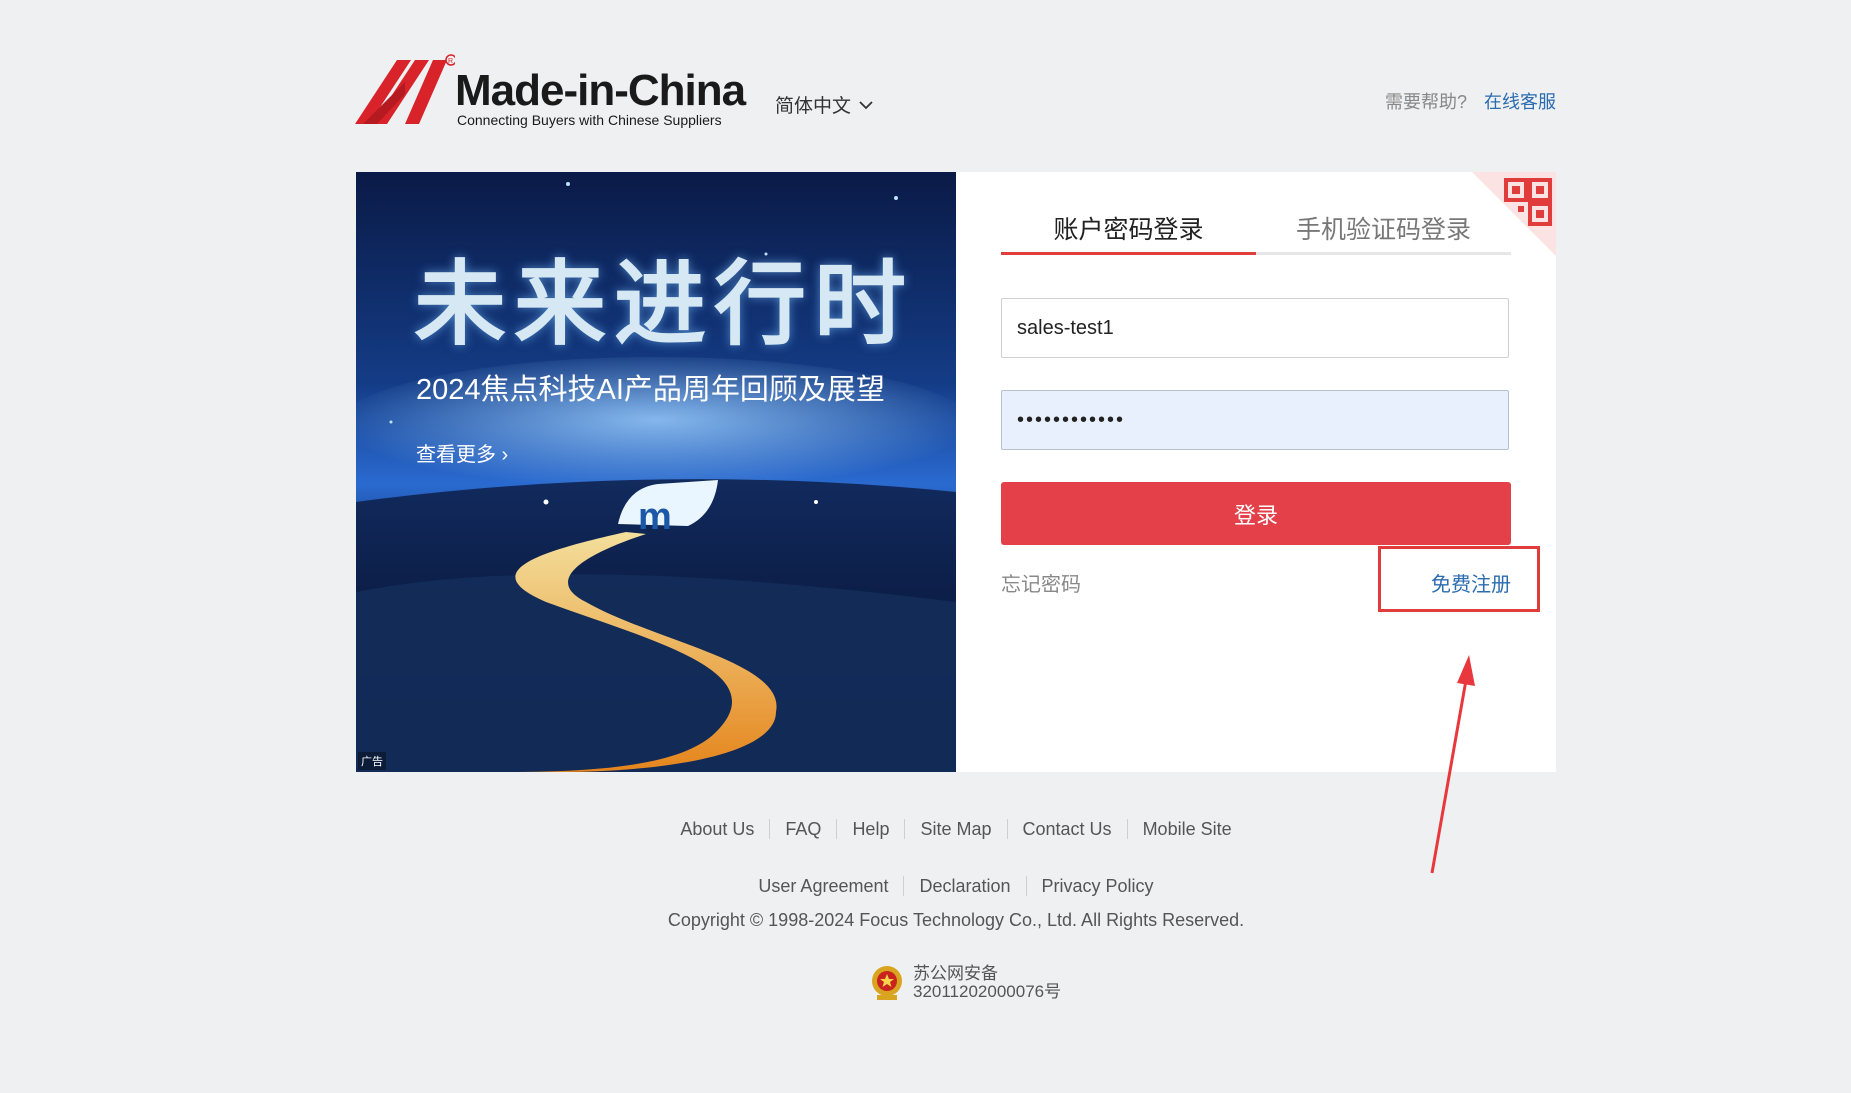 Image resolution: width=1851 pixels, height=1093 pixels. I want to click on tab-password-login: 账户密码登录, so click(1128, 231).